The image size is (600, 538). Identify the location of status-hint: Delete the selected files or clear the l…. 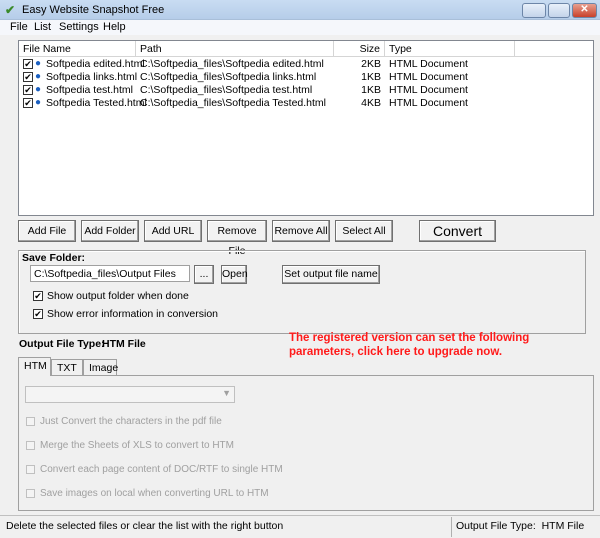
(145, 526).